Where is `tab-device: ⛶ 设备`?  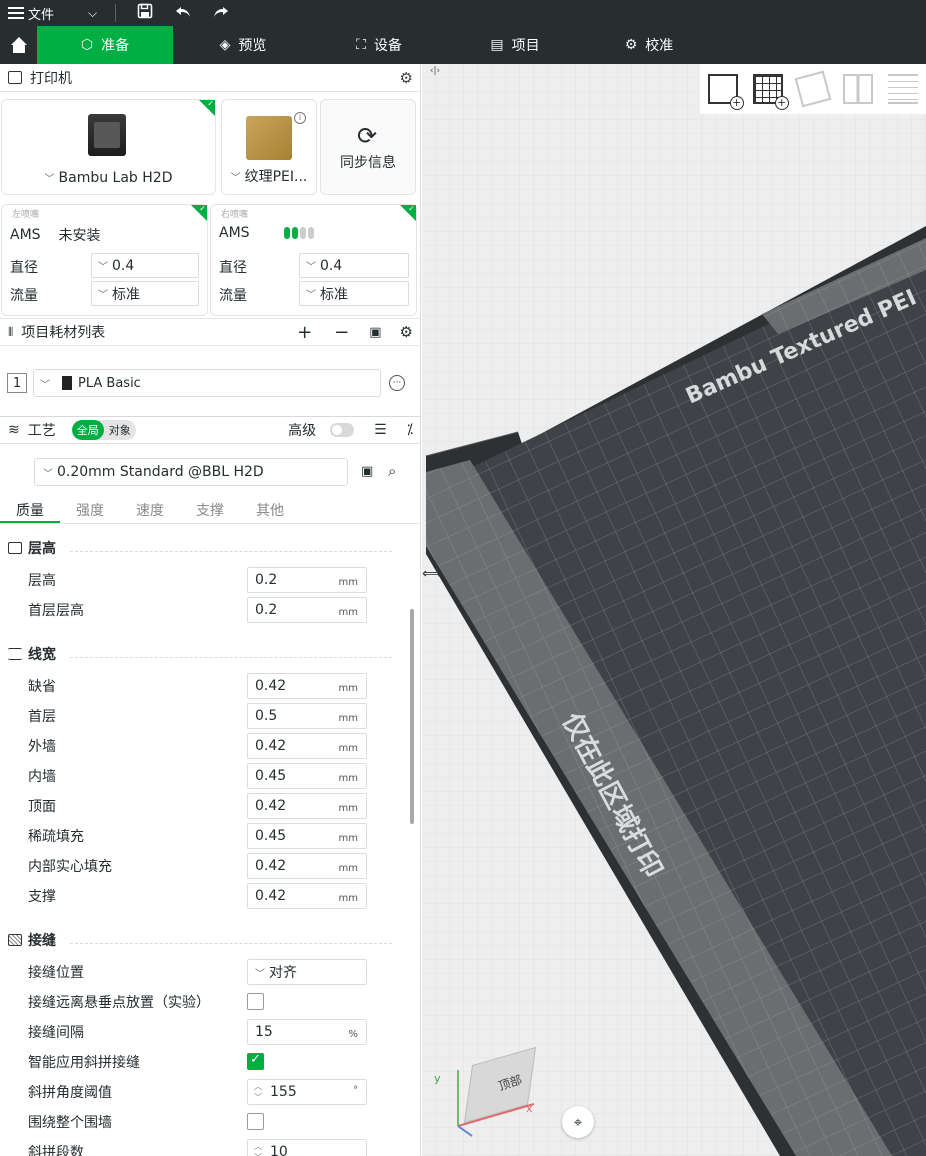
tab-device: ⛶ 设备 is located at coordinates (379, 45).